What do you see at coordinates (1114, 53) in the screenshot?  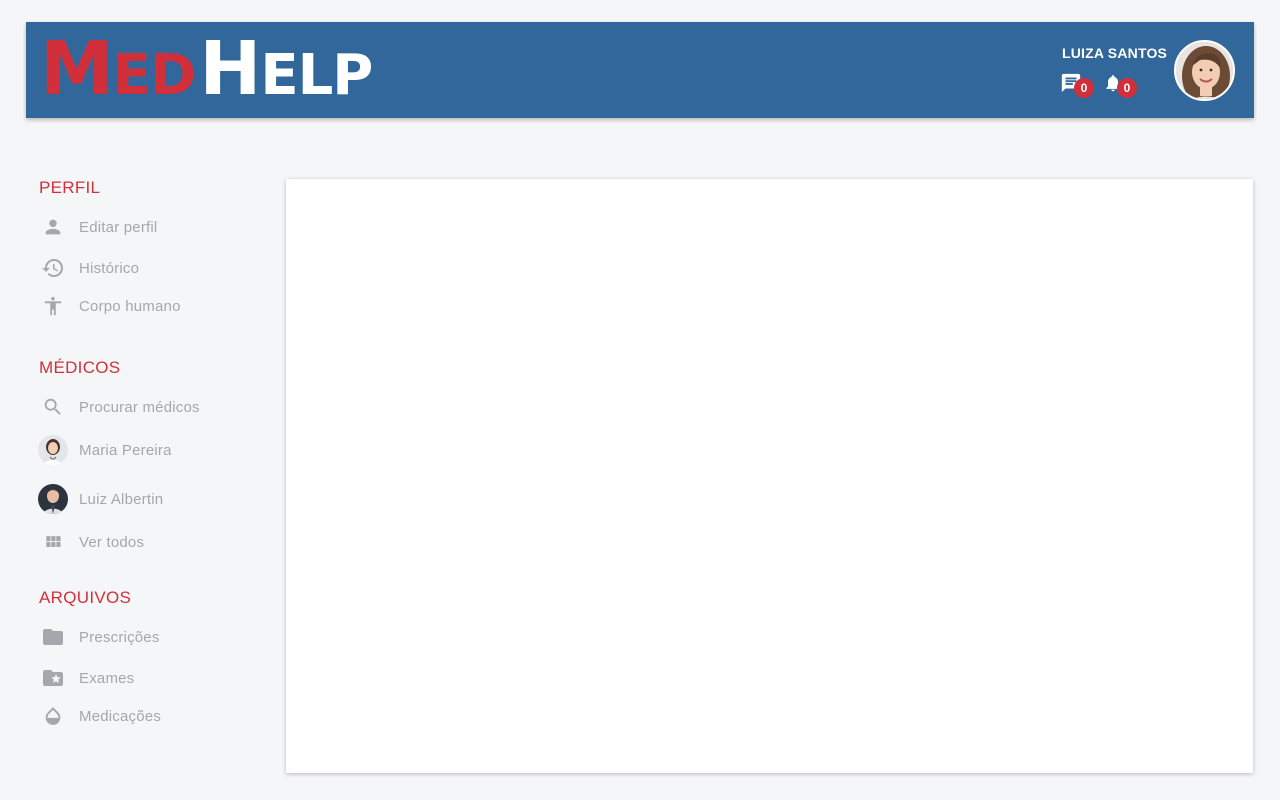 I see `user-name: LUIZA SANTOS` at bounding box center [1114, 53].